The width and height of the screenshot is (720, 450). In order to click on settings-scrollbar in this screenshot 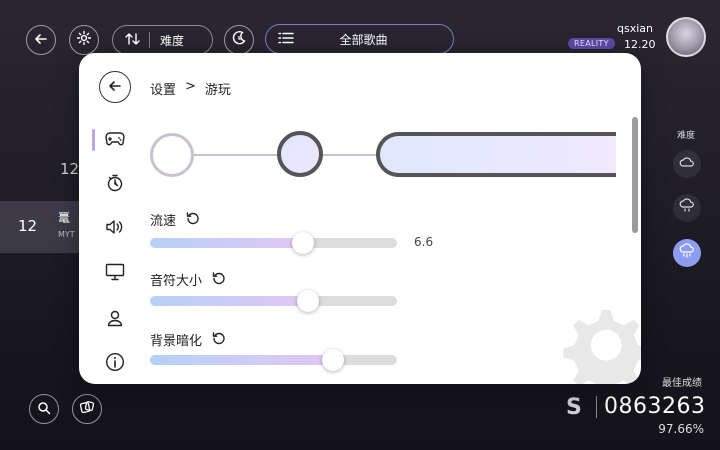, I will do `click(635, 175)`.